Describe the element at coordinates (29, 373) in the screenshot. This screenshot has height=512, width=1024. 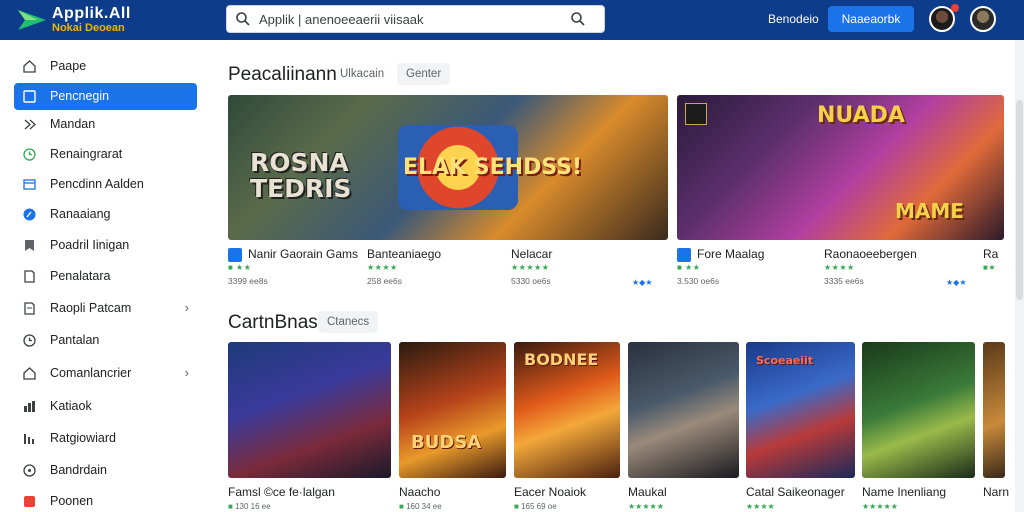
I see `home-outline-icon` at that location.